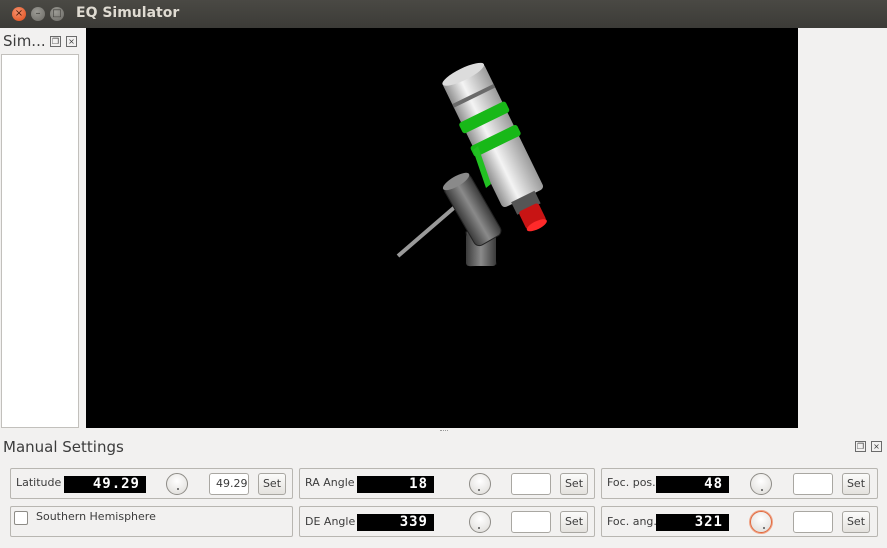 The width and height of the screenshot is (887, 548). I want to click on ra-angle-dial, so click(480, 484).